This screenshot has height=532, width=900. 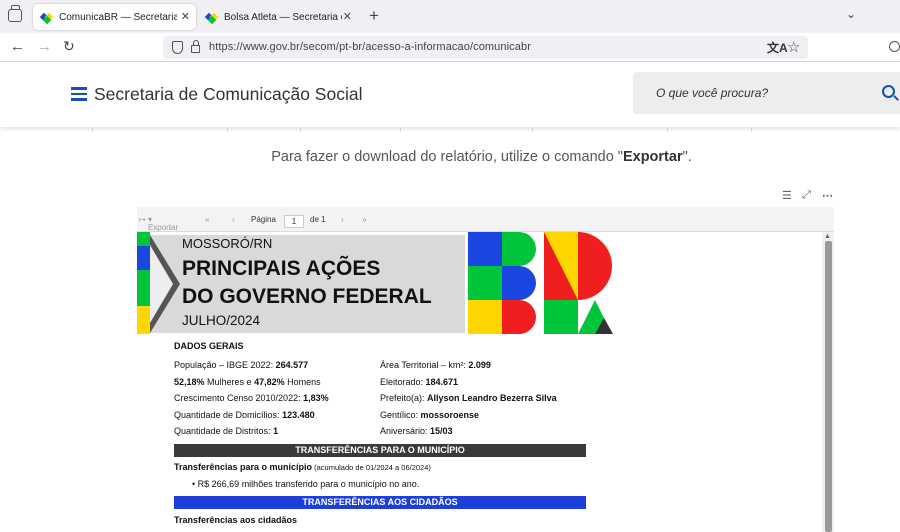 I want to click on extension-icon, so click(x=894, y=46).